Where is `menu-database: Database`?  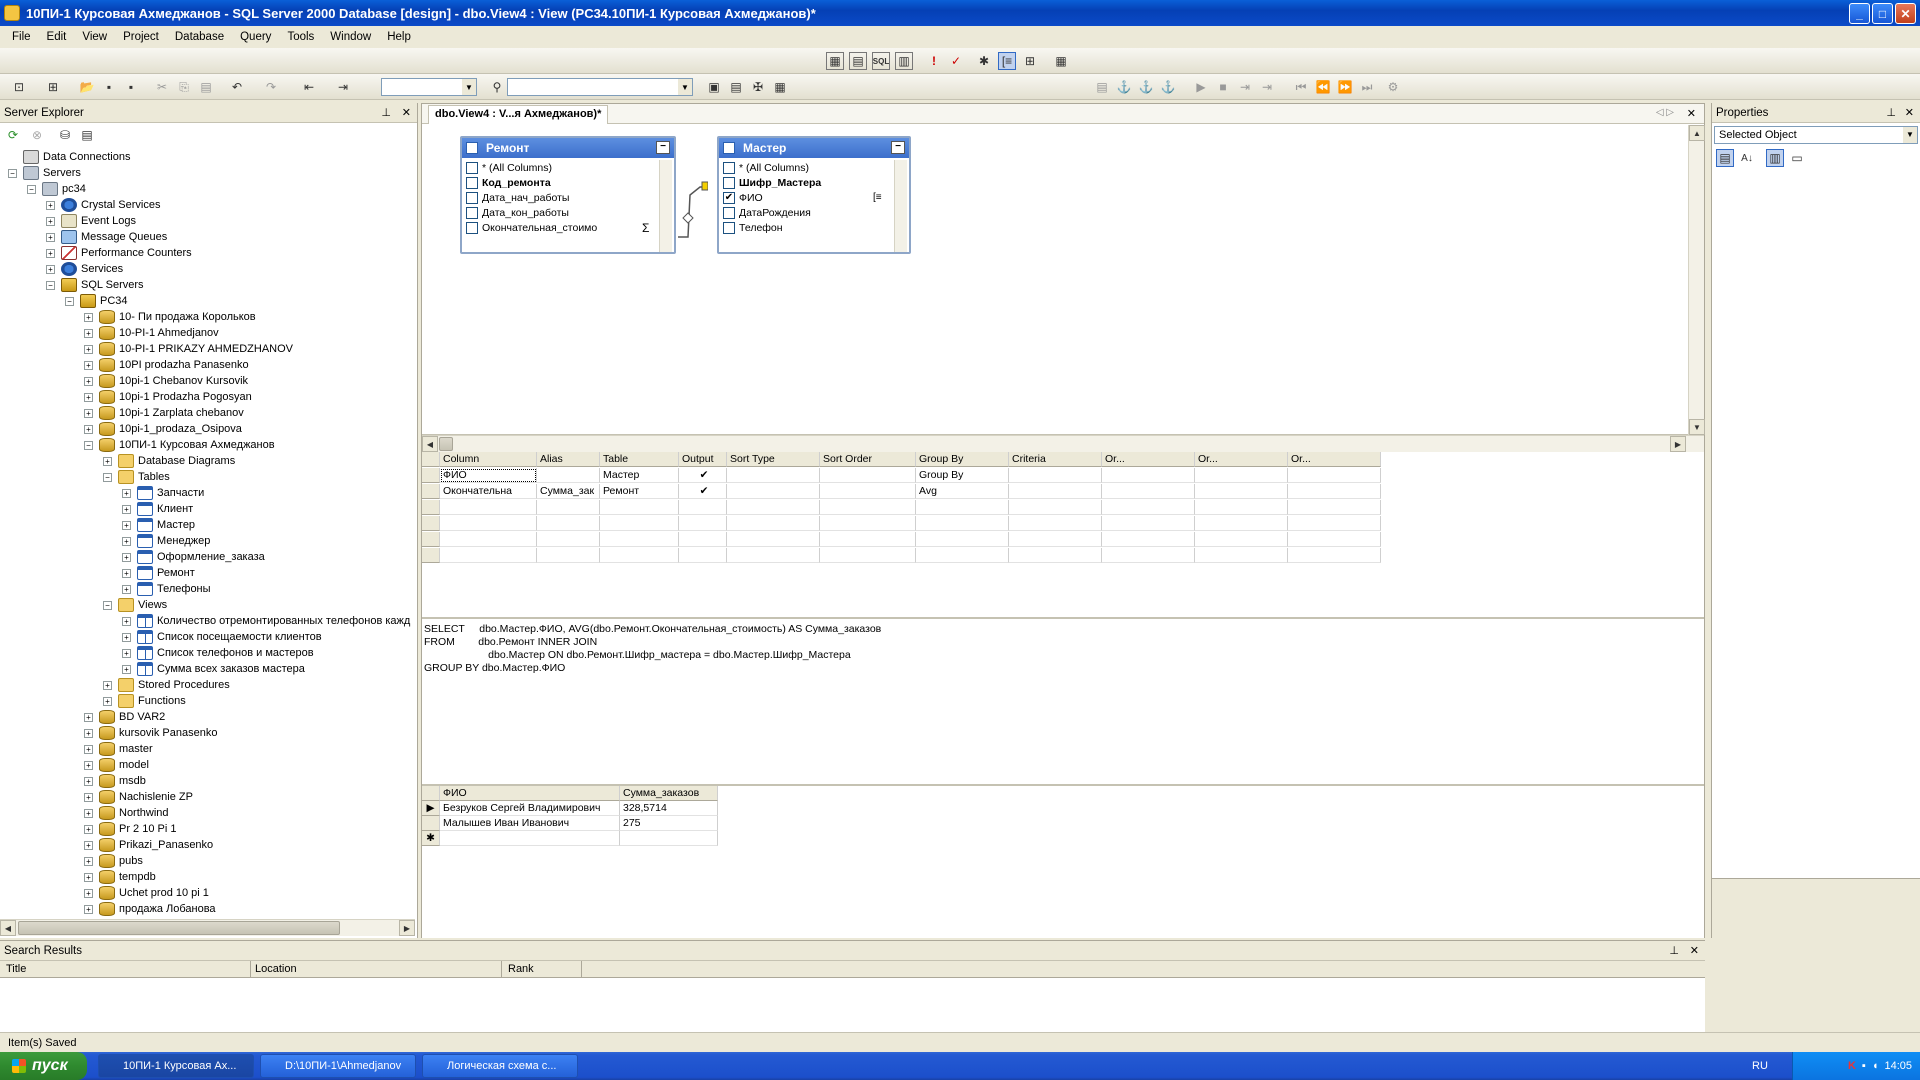 menu-database: Database is located at coordinates (199, 37).